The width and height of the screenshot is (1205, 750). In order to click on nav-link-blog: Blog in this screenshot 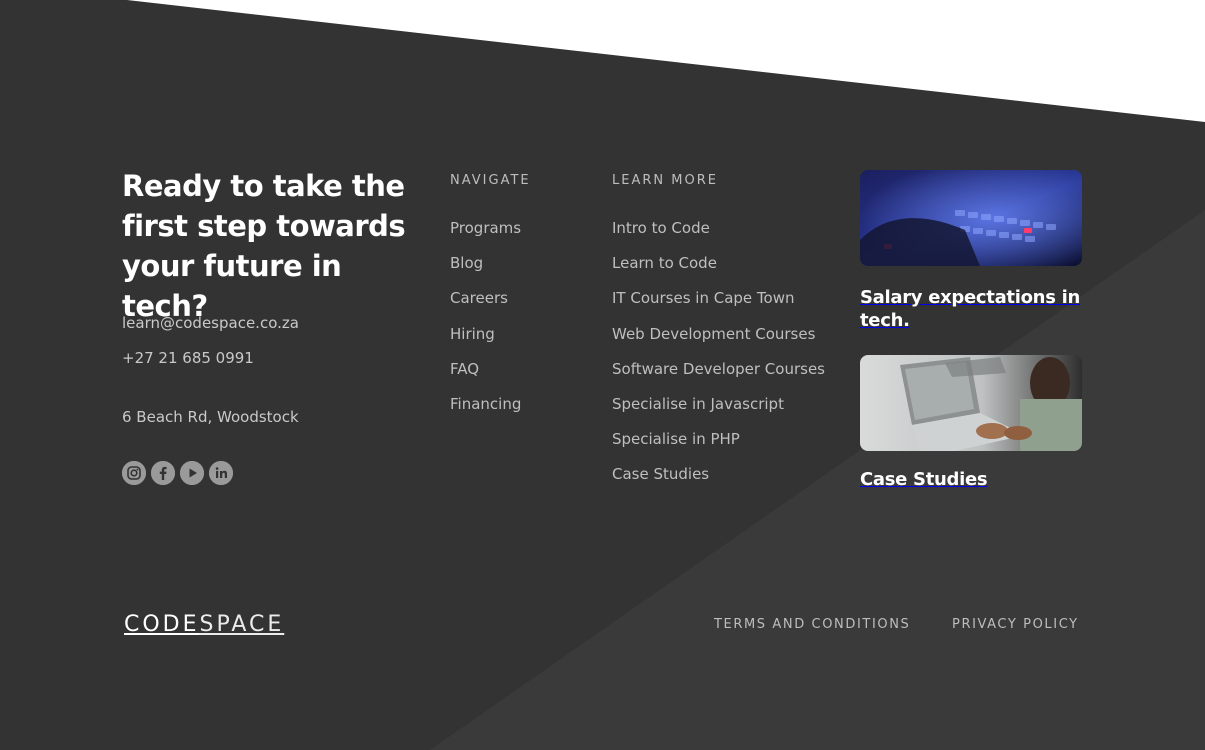, I will do `click(466, 263)`.